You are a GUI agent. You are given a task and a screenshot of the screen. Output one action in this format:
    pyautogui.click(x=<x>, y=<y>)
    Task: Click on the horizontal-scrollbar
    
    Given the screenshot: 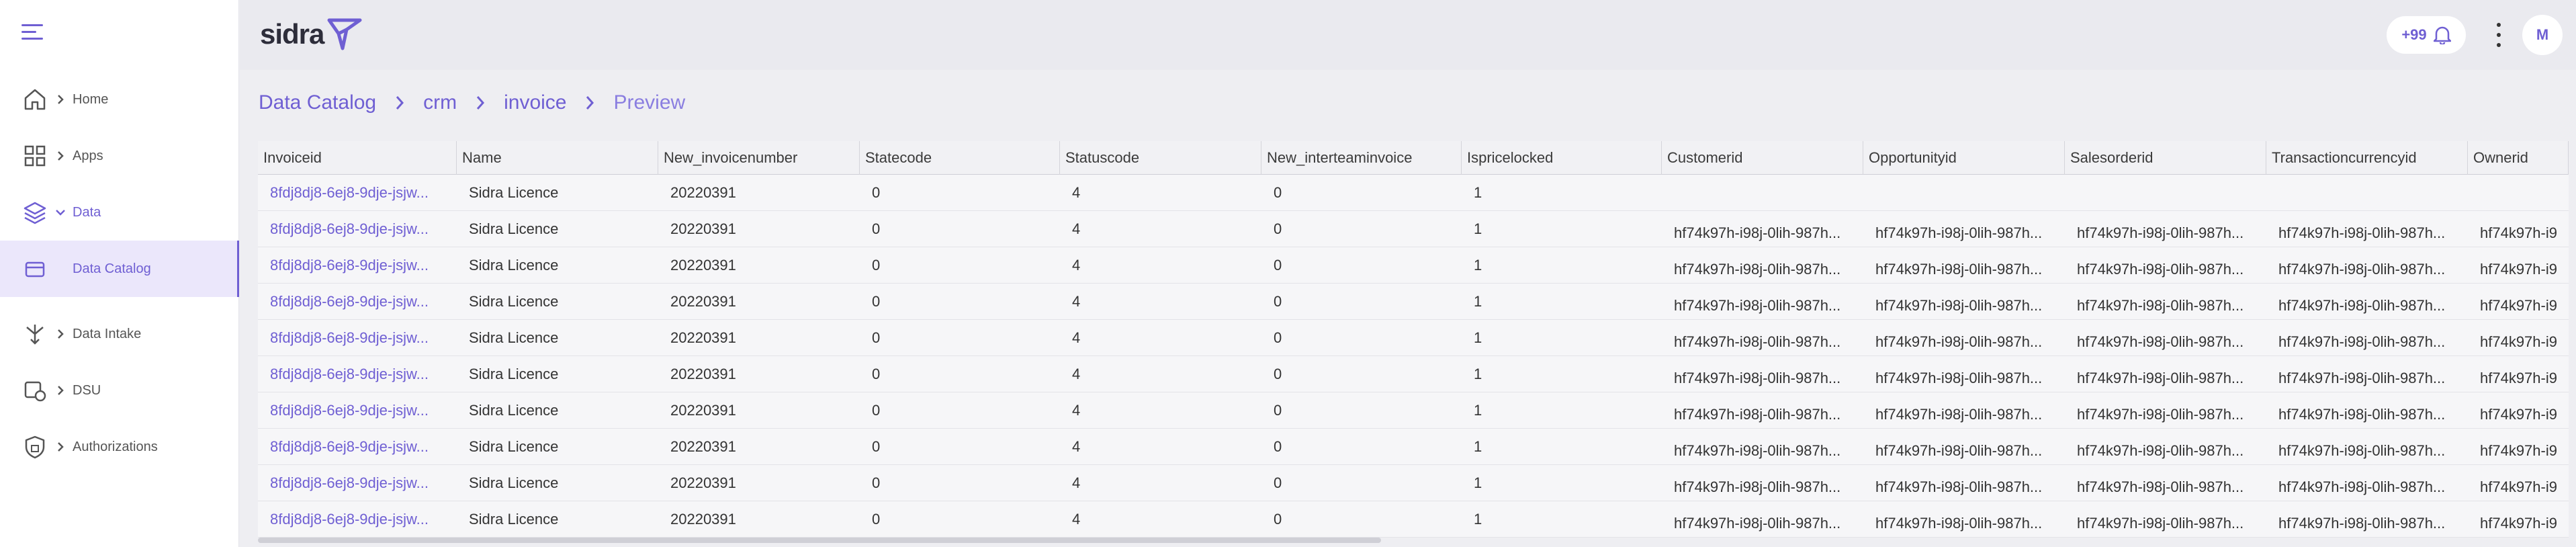 What is the action you would take?
    pyautogui.click(x=820, y=540)
    